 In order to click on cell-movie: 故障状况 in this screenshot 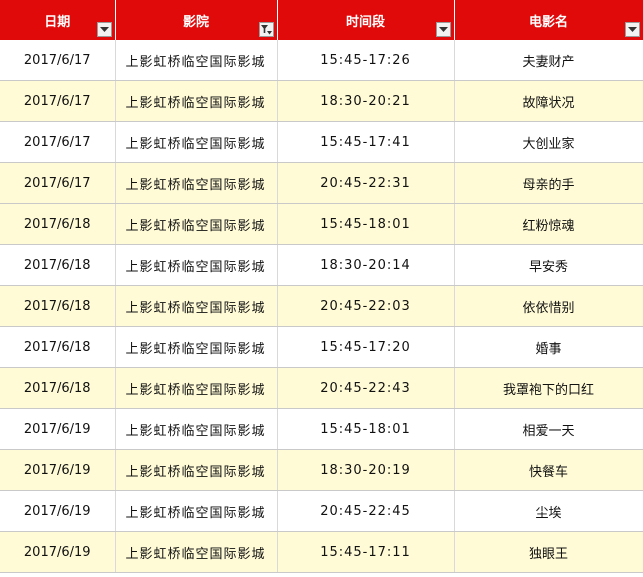, I will do `click(548, 101)`.